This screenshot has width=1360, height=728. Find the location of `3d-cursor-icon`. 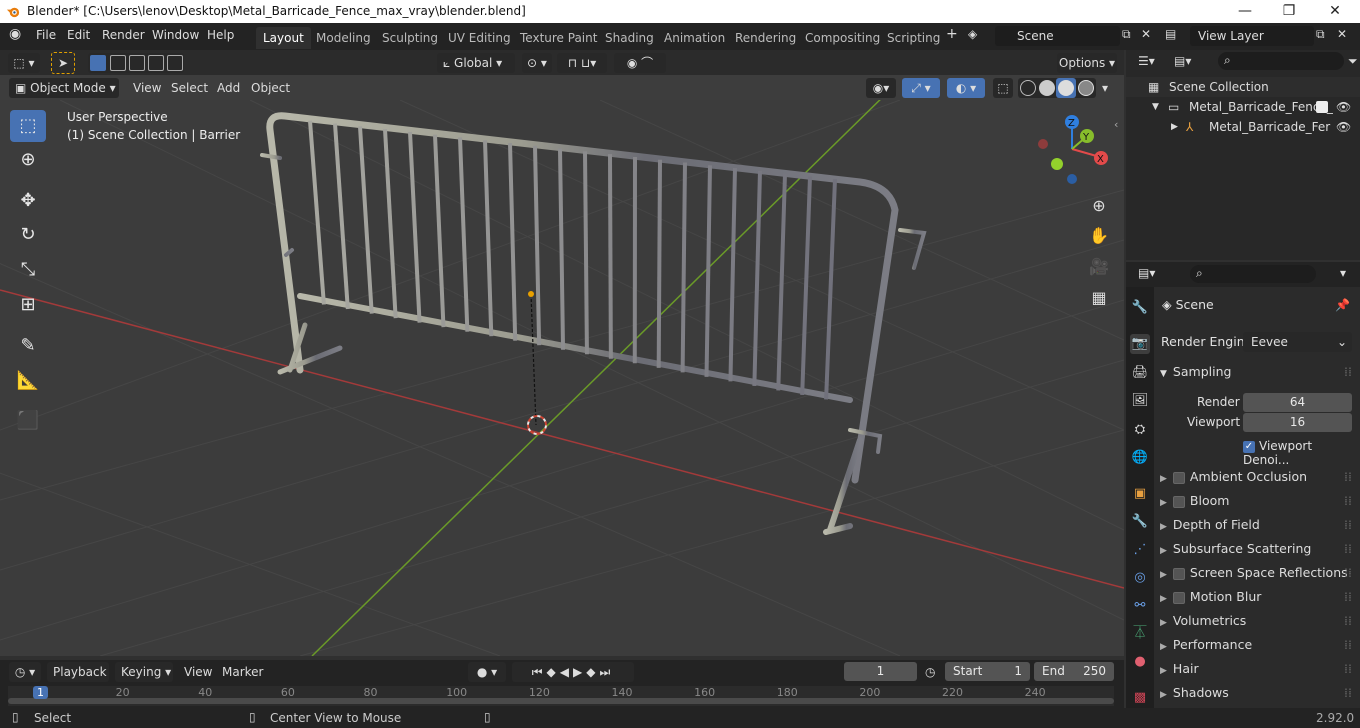

3d-cursor-icon is located at coordinates (537, 425).